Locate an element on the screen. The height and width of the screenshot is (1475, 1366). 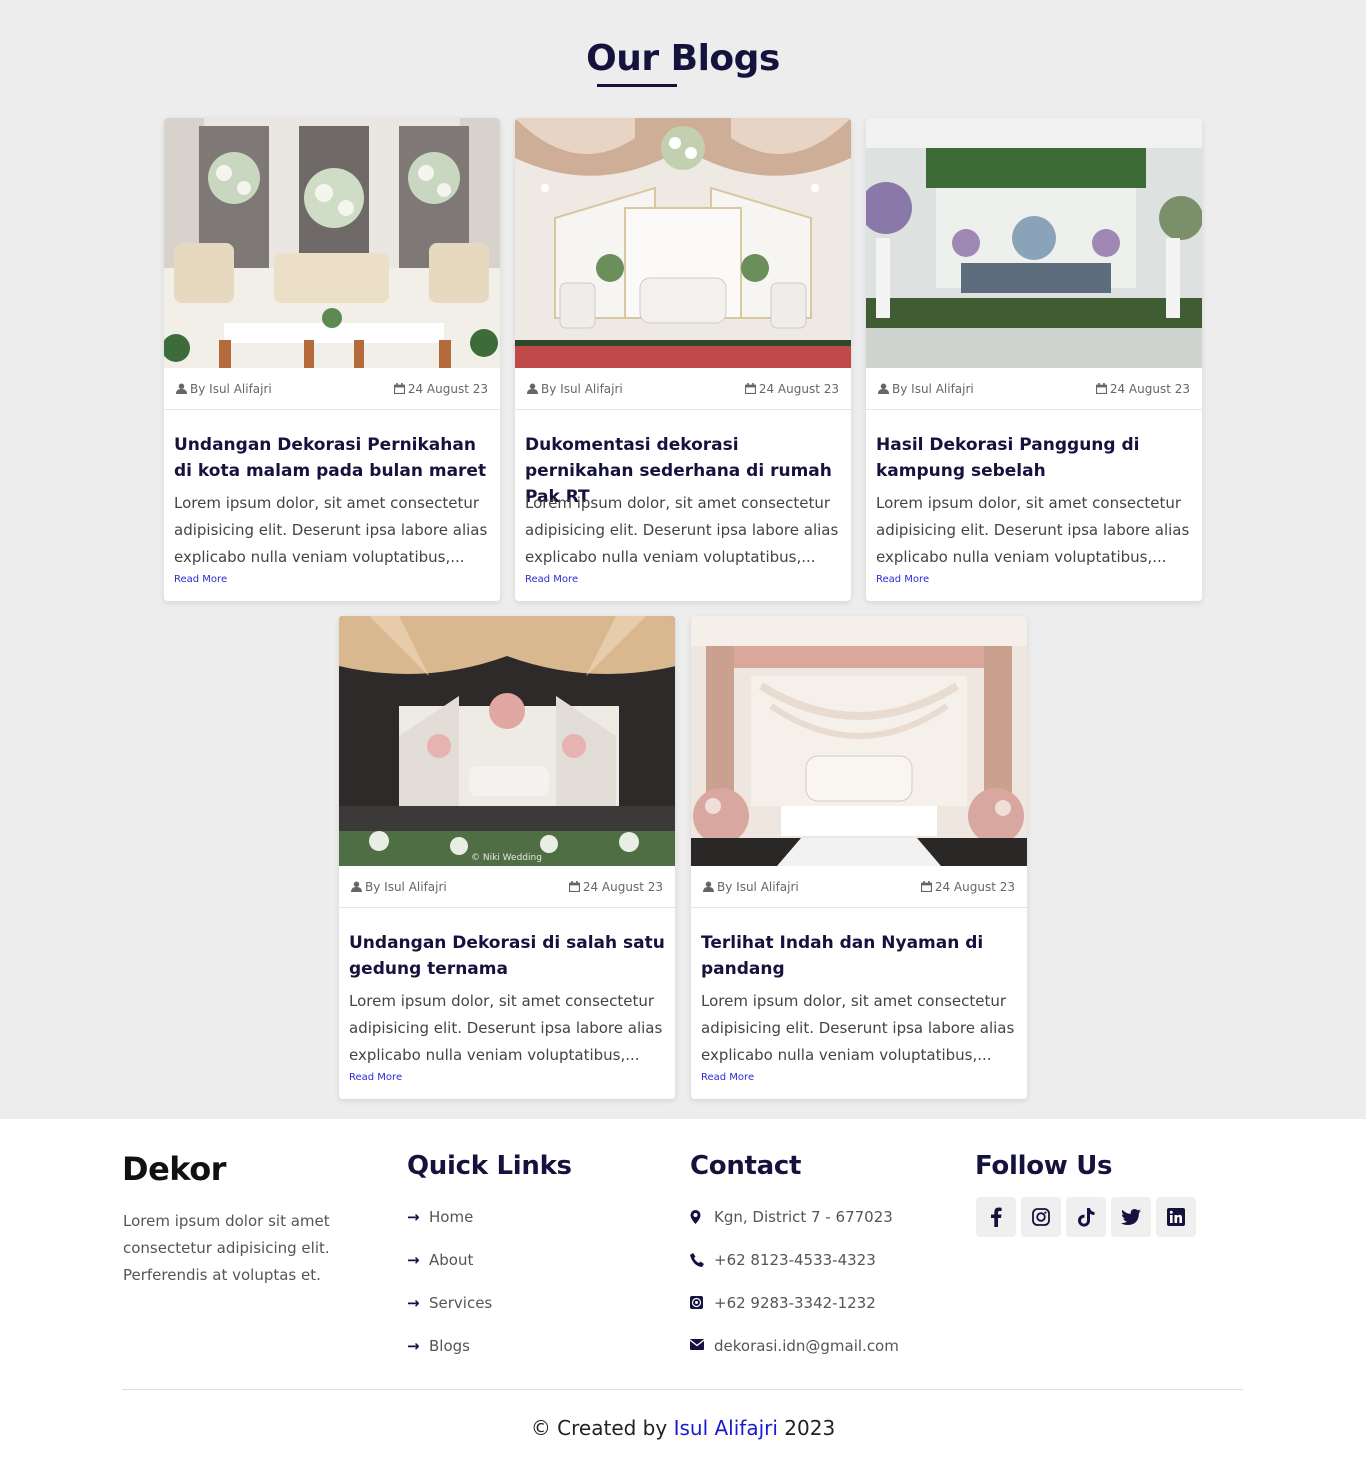
contact-address-text: Kgn, District 7 - 677023 is located at coordinates (803, 1217).